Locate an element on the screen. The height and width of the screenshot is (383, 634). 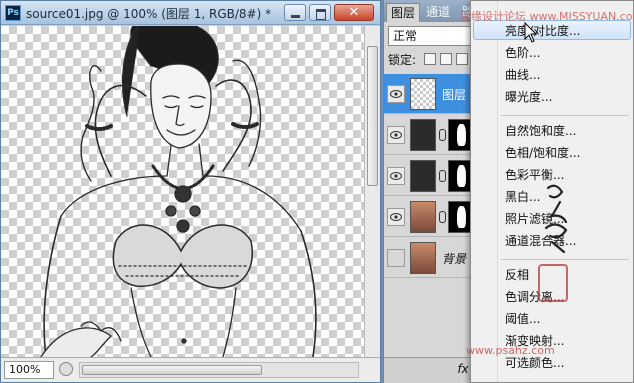
close-button: ✕ is located at coordinates (354, 12).